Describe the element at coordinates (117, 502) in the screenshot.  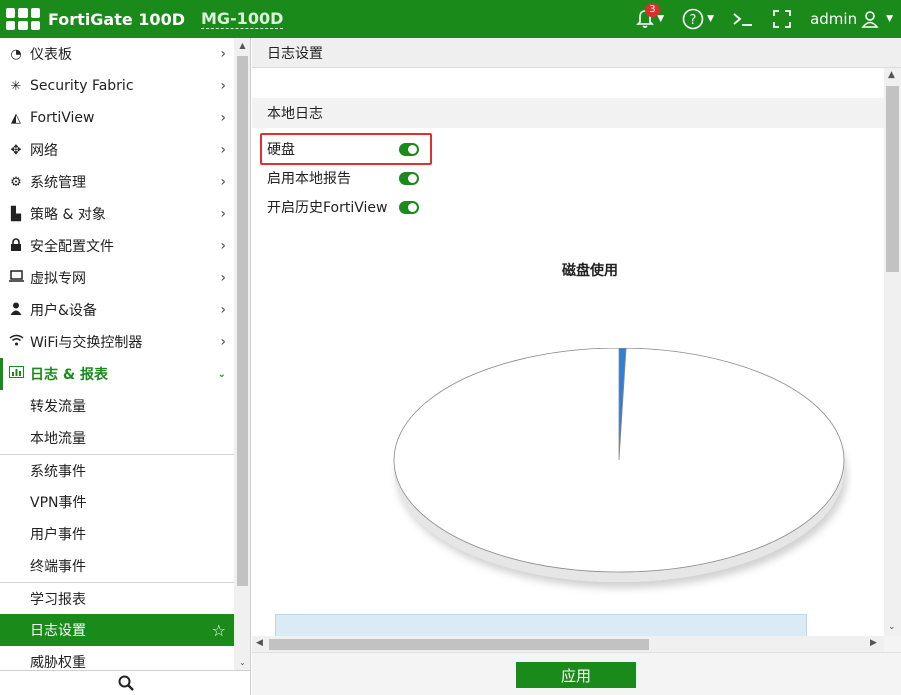
I see `sidebar-subitem-vpn-events: VPN事件` at that location.